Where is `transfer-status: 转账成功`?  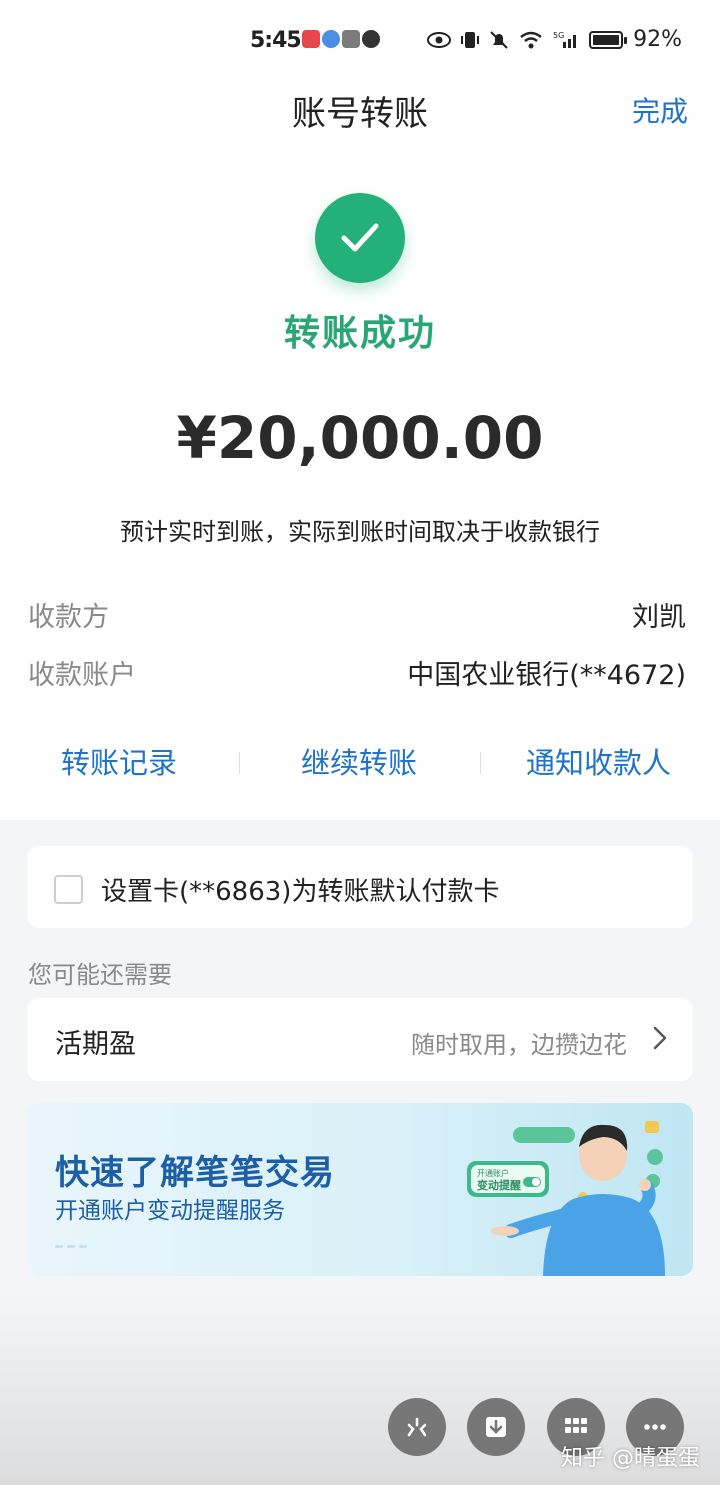
transfer-status: 转账成功 is located at coordinates (359, 333).